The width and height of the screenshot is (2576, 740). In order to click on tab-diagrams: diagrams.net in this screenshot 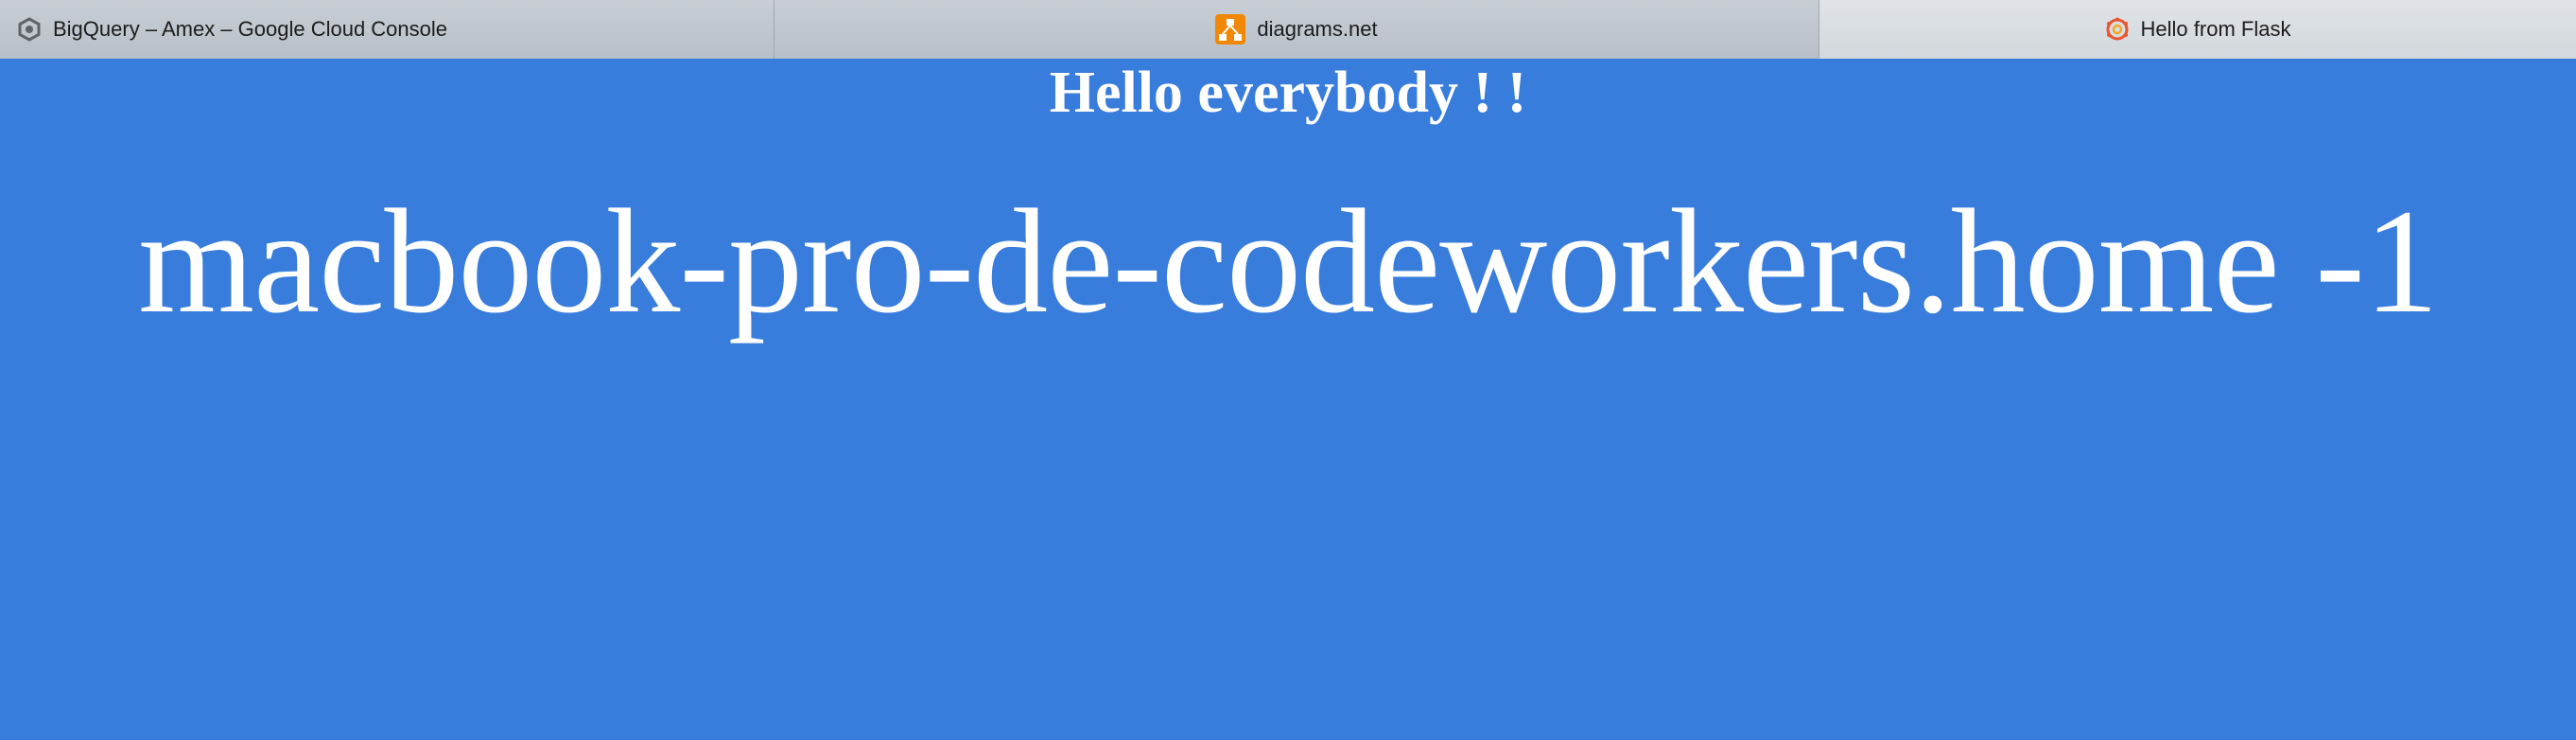, I will do `click(1297, 30)`.